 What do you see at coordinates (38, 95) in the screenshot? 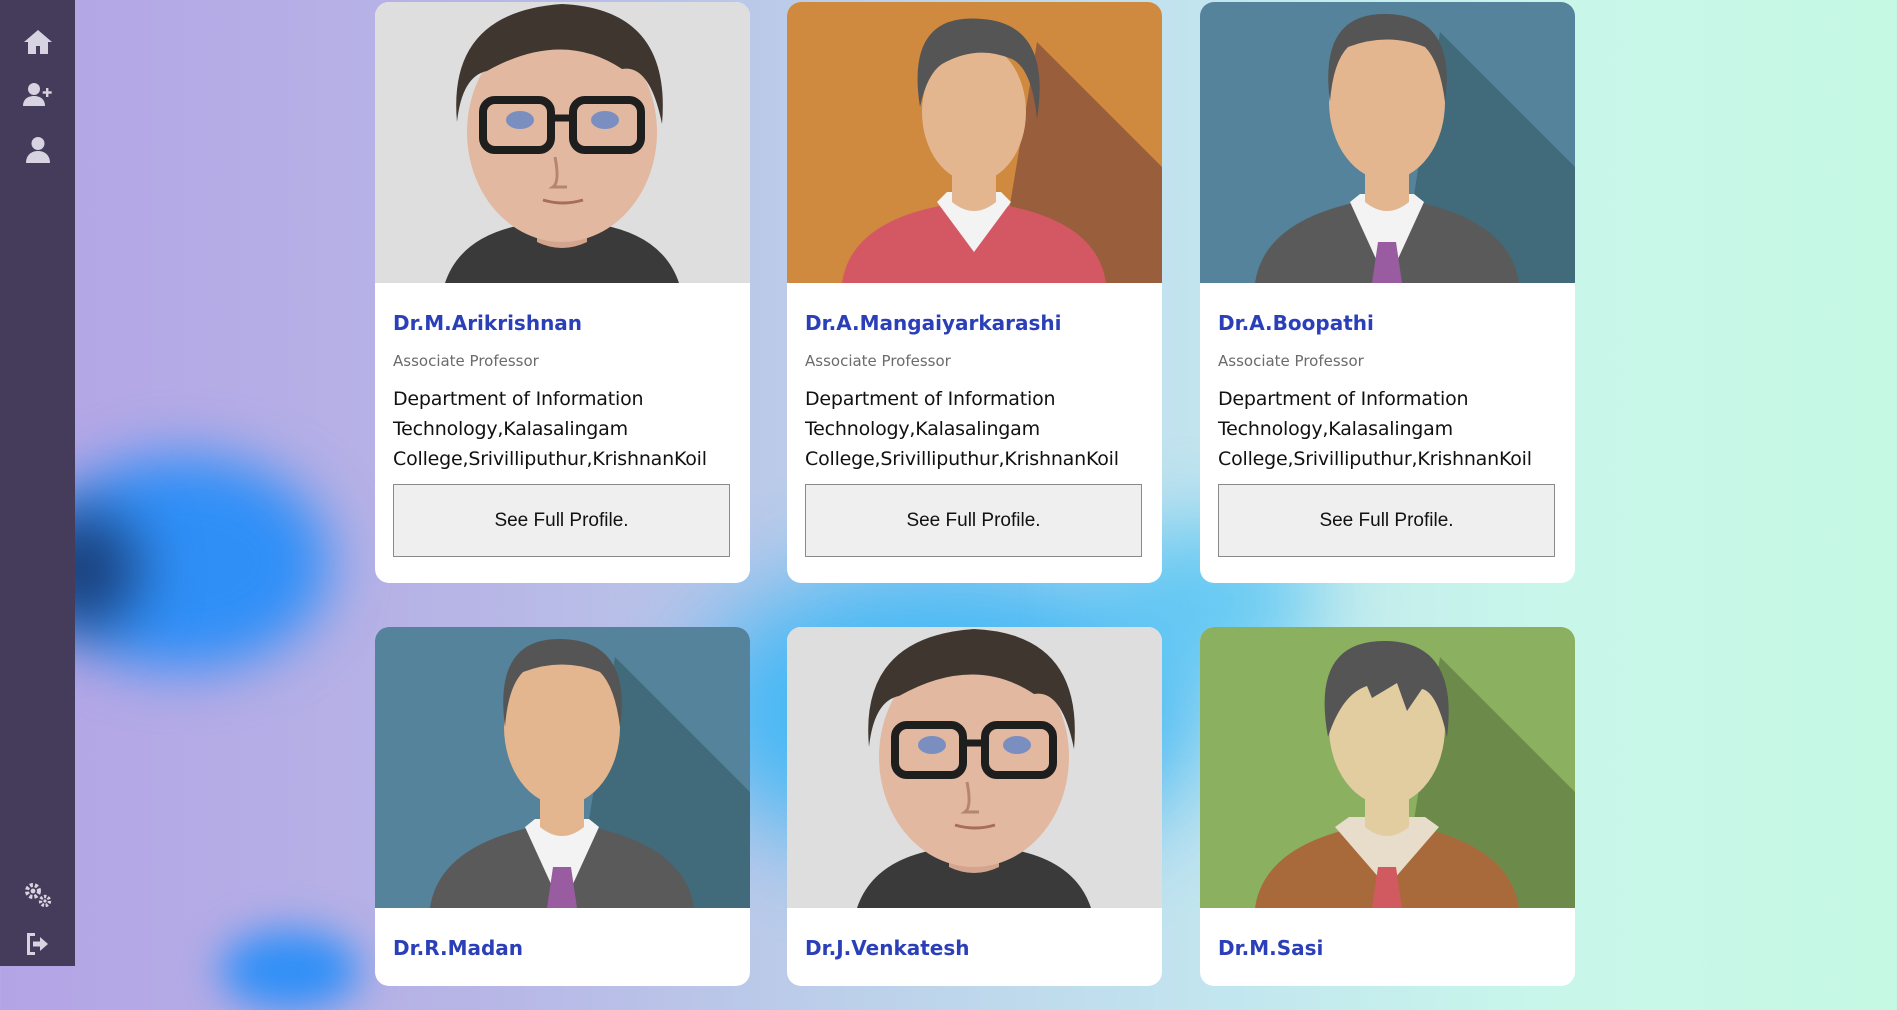
I see `add-user-icon` at bounding box center [38, 95].